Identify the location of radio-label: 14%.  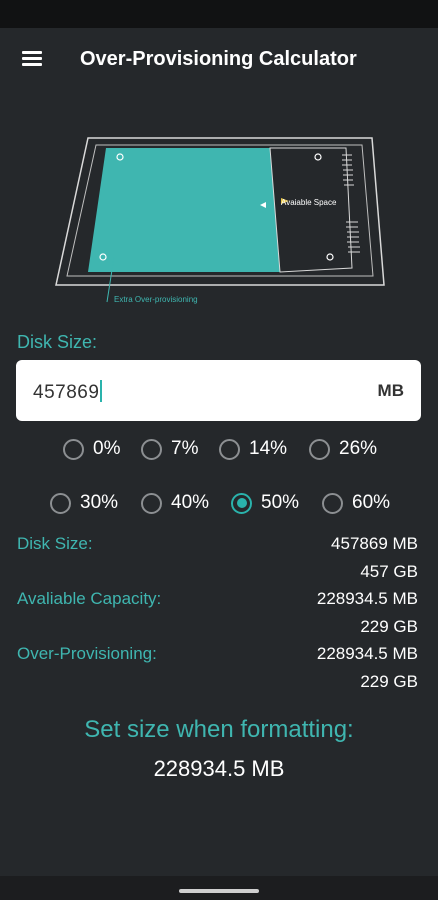
(268, 448).